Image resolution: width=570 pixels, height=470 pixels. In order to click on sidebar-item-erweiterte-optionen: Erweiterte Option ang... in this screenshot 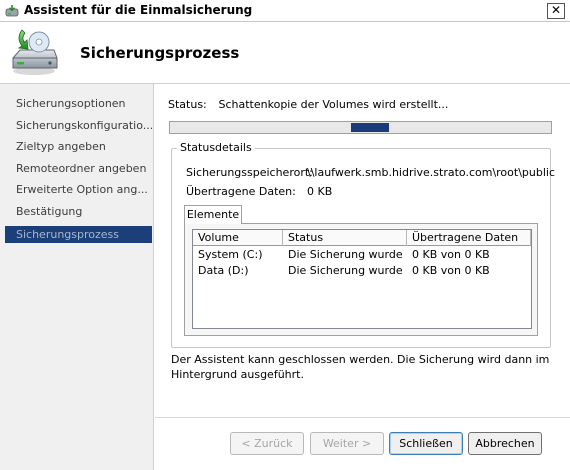, I will do `click(78, 189)`.